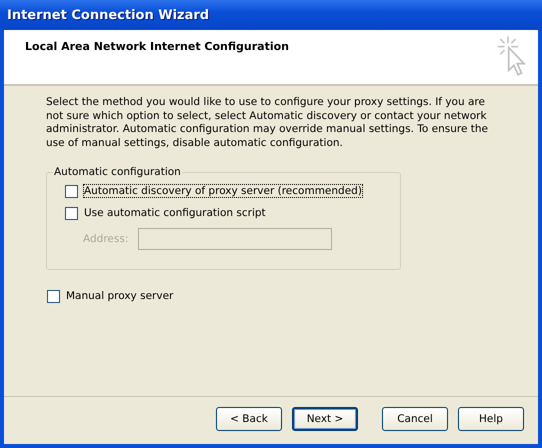 The width and height of the screenshot is (542, 448). What do you see at coordinates (491, 419) in the screenshot?
I see `wizard-button: Help` at bounding box center [491, 419].